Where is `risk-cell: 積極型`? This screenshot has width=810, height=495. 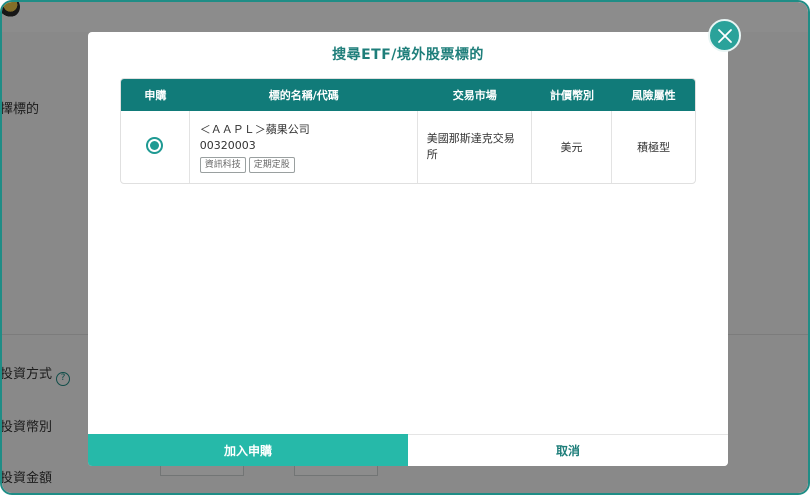 risk-cell: 積極型 is located at coordinates (654, 147).